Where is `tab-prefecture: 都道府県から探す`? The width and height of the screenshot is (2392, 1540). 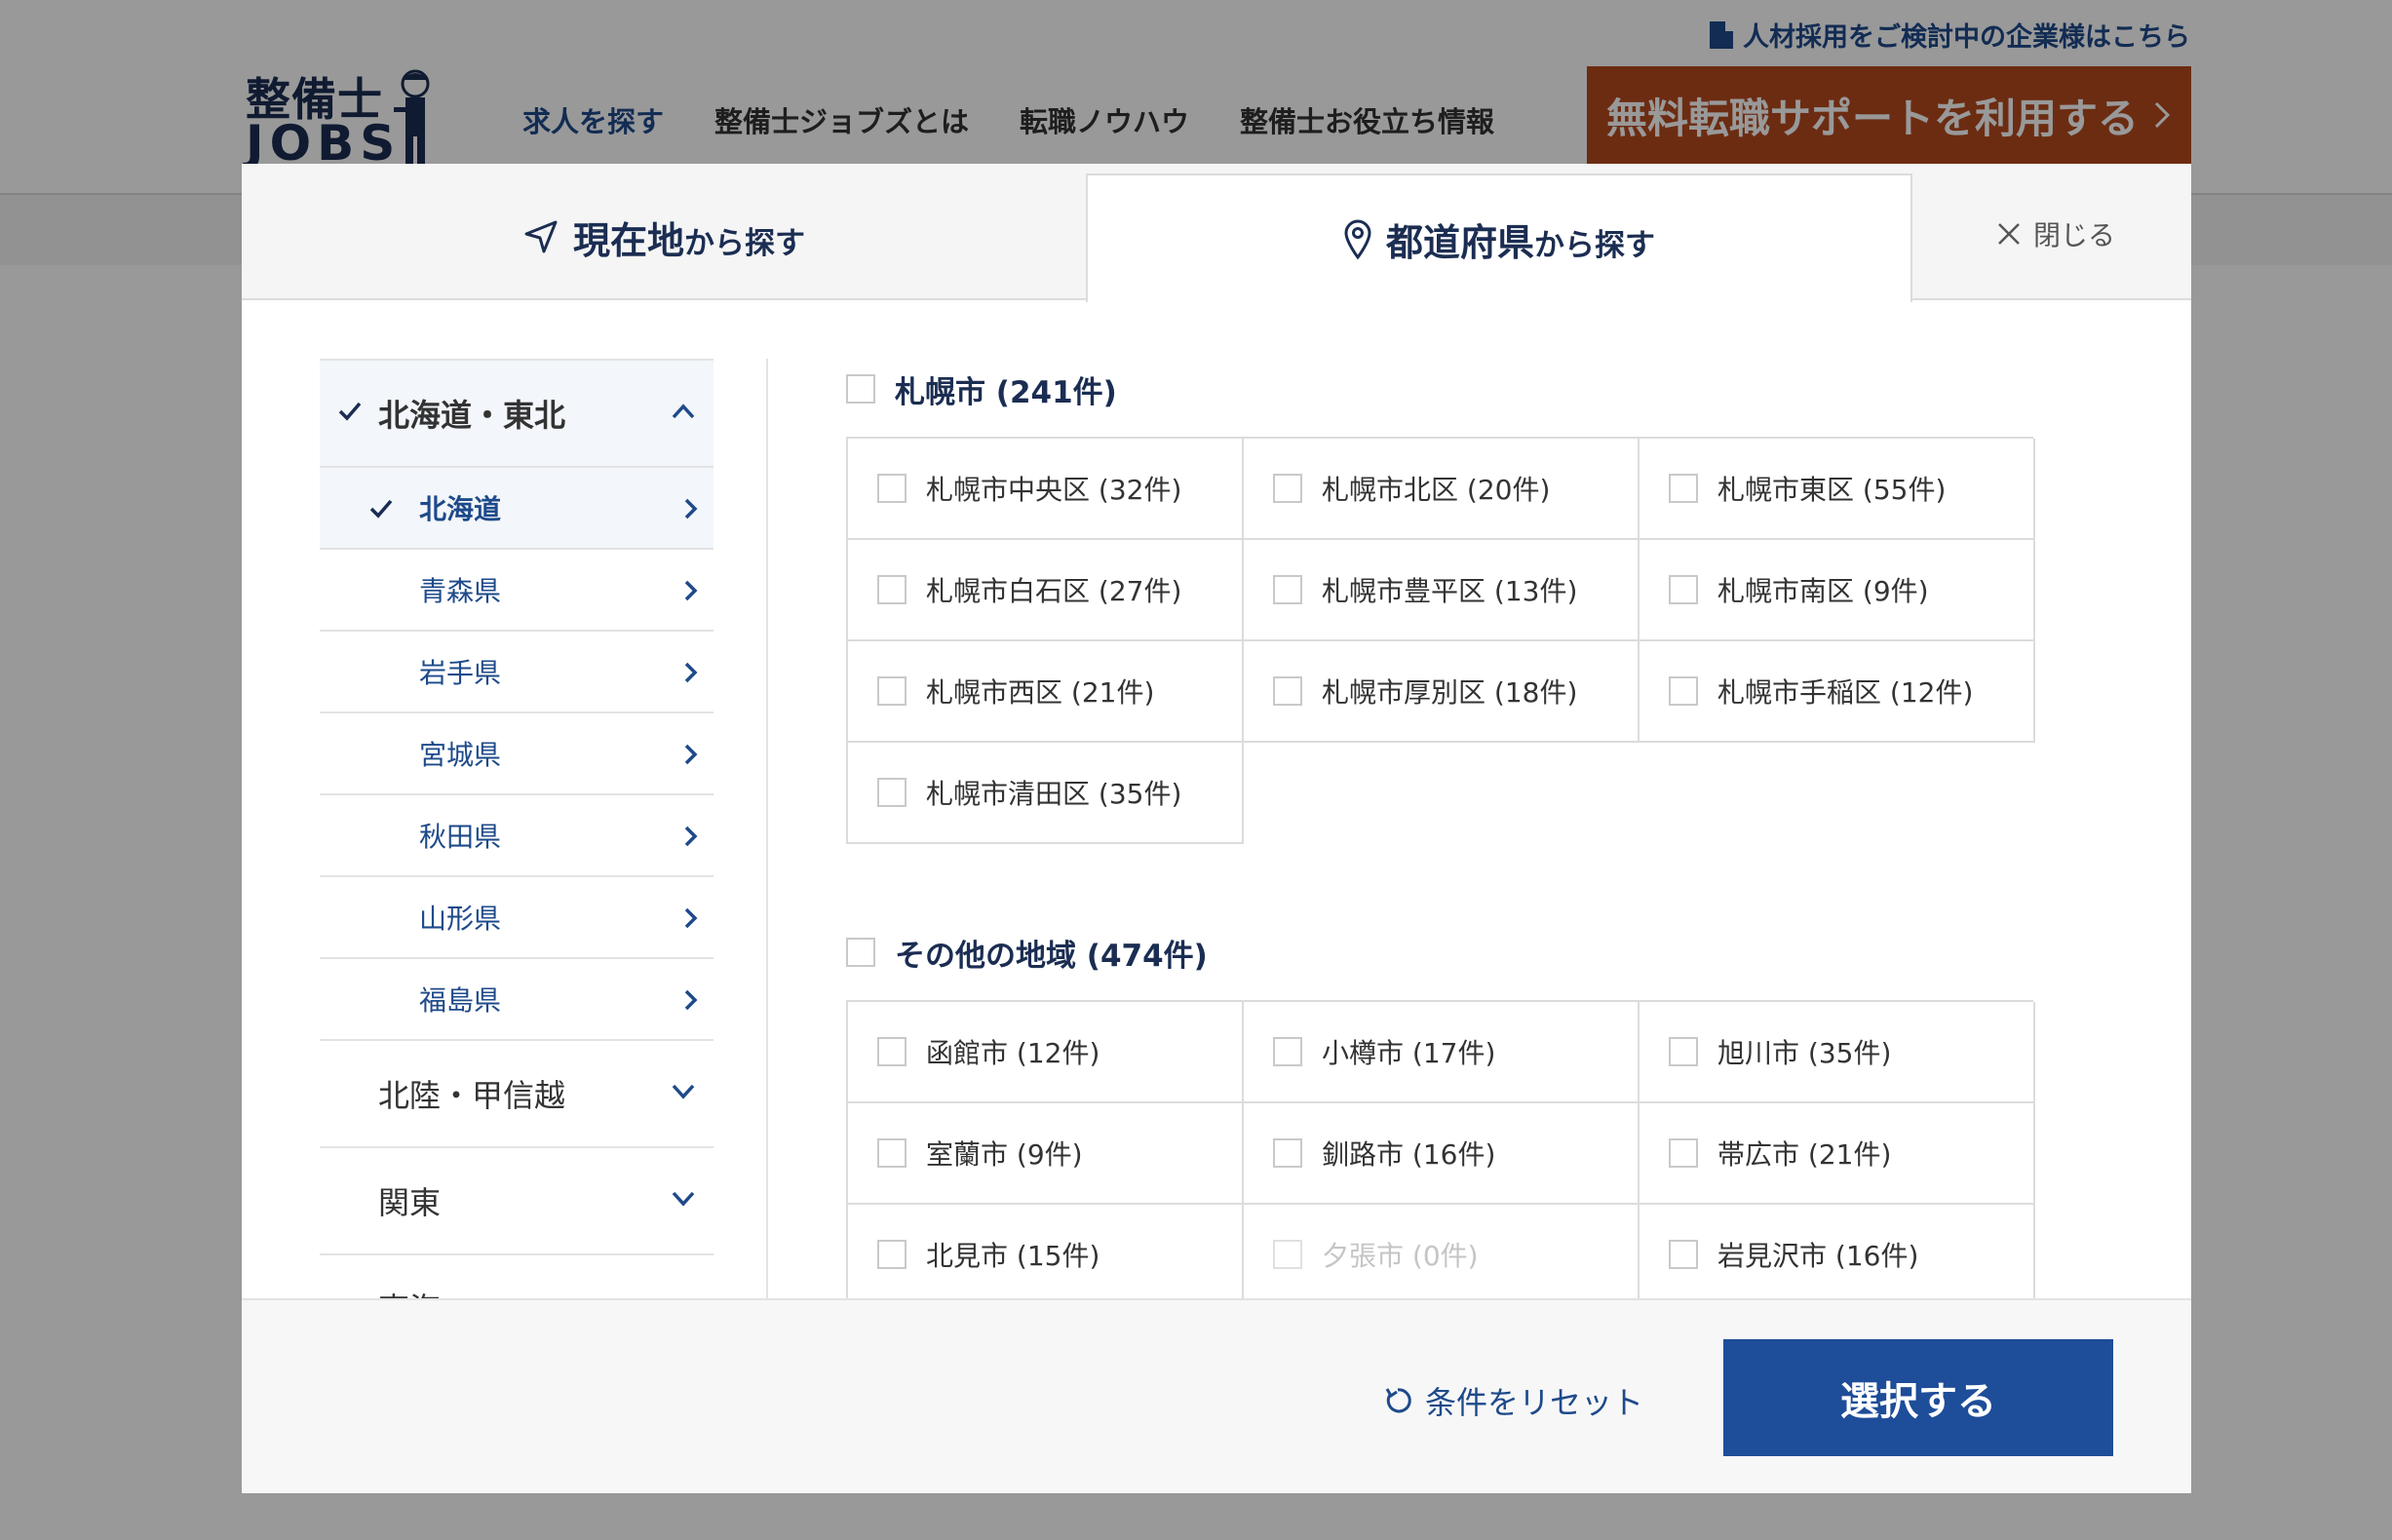 tab-prefecture: 都道府県から探す is located at coordinates (1499, 237).